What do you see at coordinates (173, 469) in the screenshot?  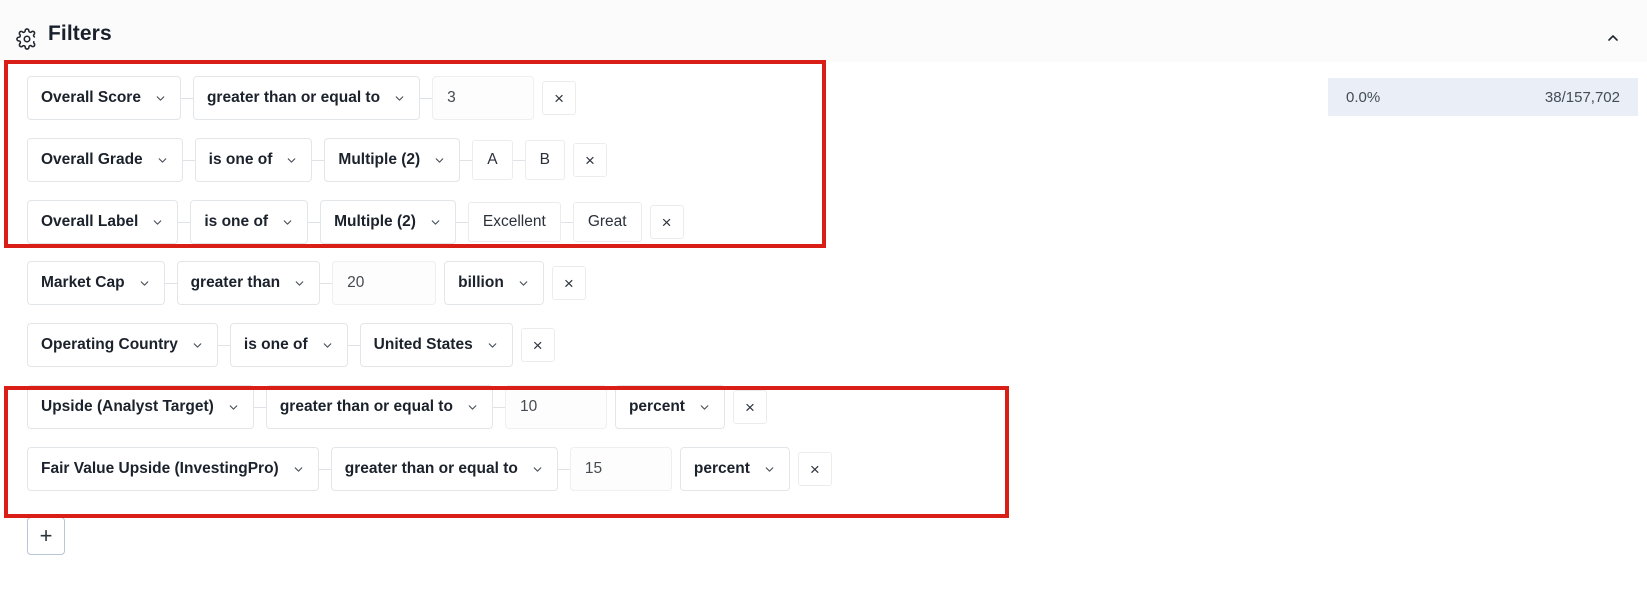 I see `filter-field-select: Fair Value Upside (InvestingPro)` at bounding box center [173, 469].